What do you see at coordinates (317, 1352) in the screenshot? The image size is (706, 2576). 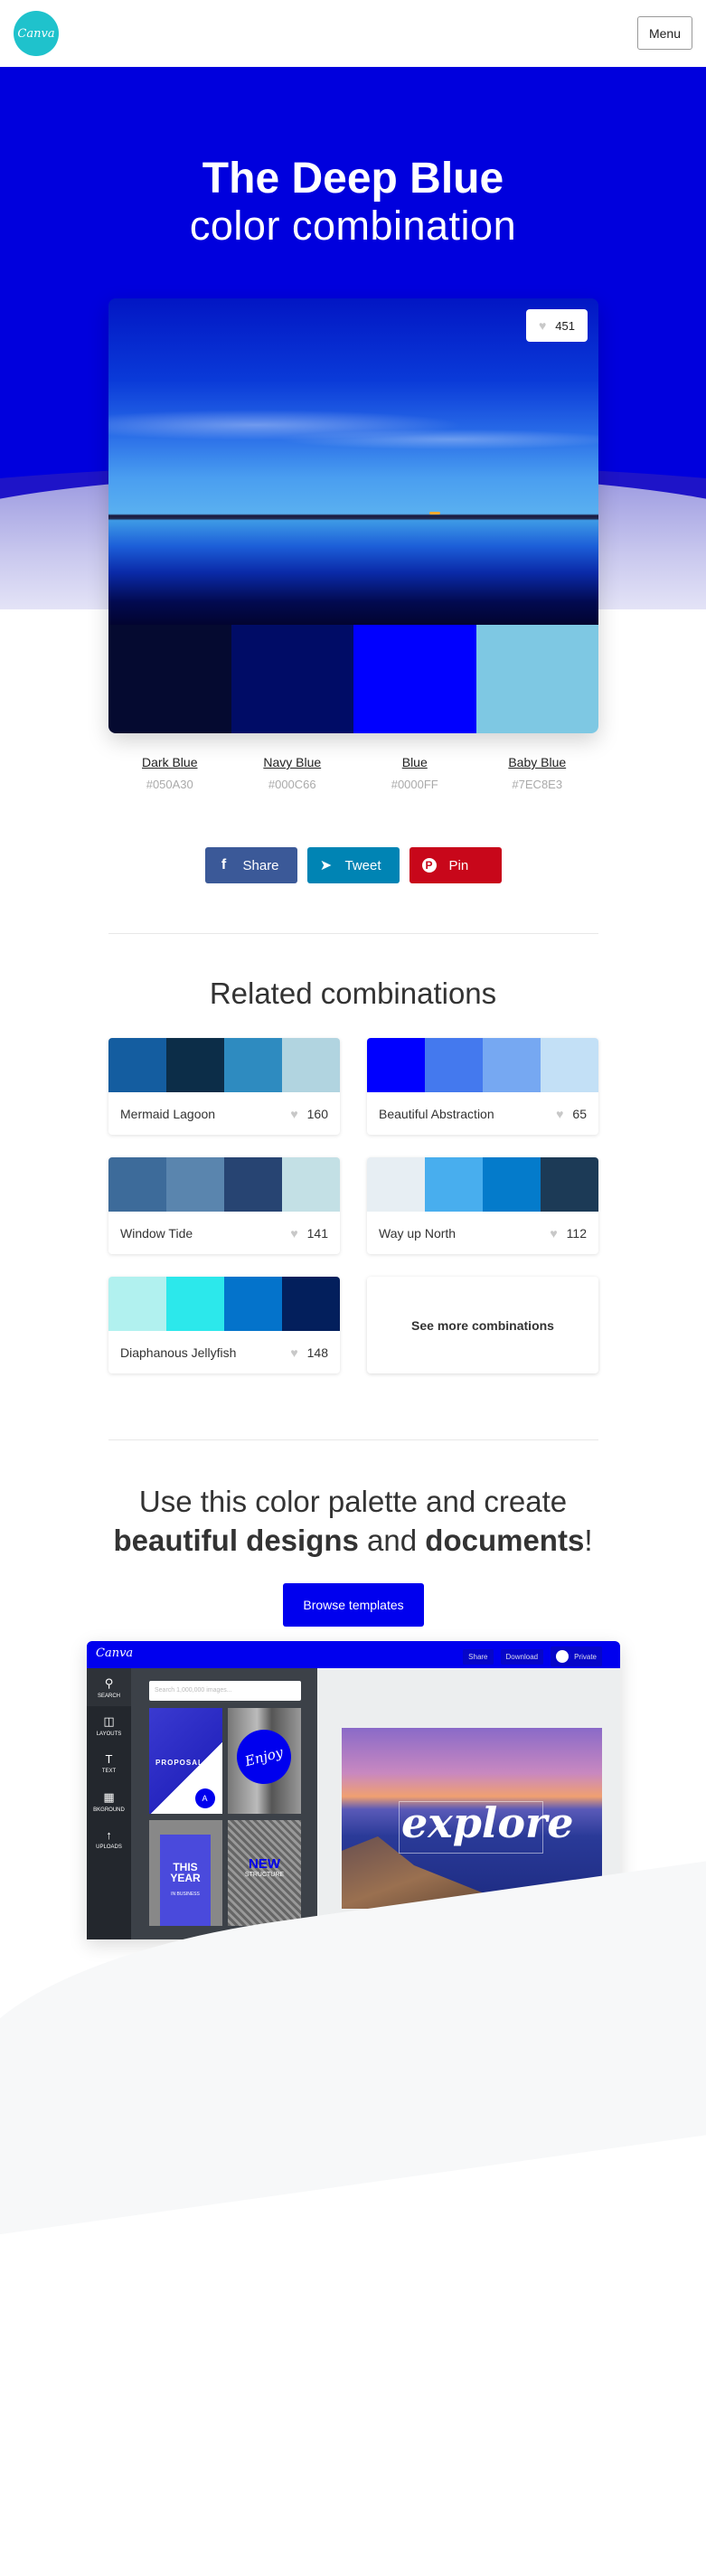 I see `combo-likes: 148` at bounding box center [317, 1352].